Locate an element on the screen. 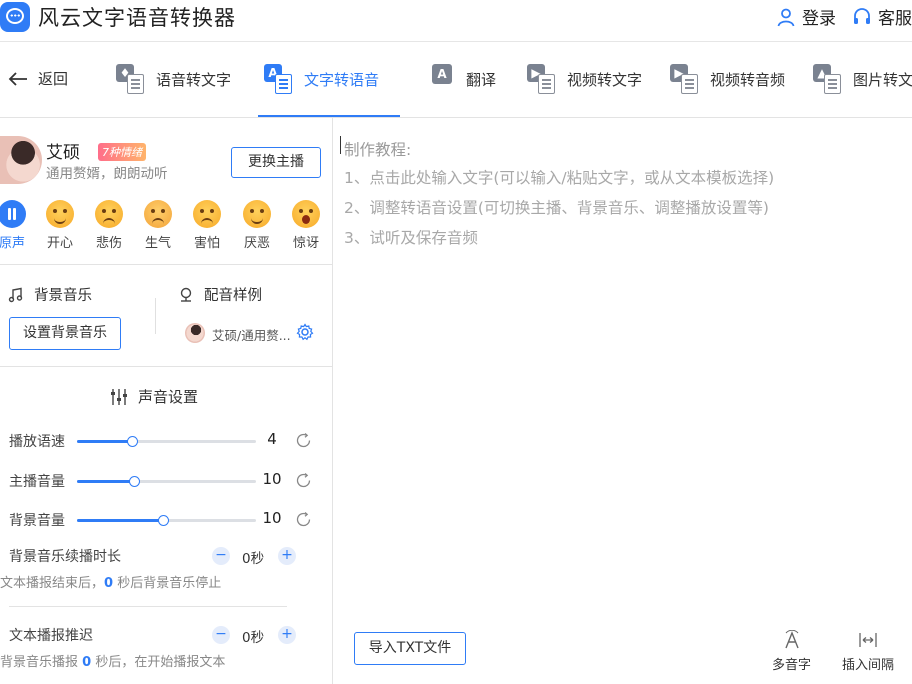 This screenshot has height=684, width=912. back-button: 返回 is located at coordinates (38, 78).